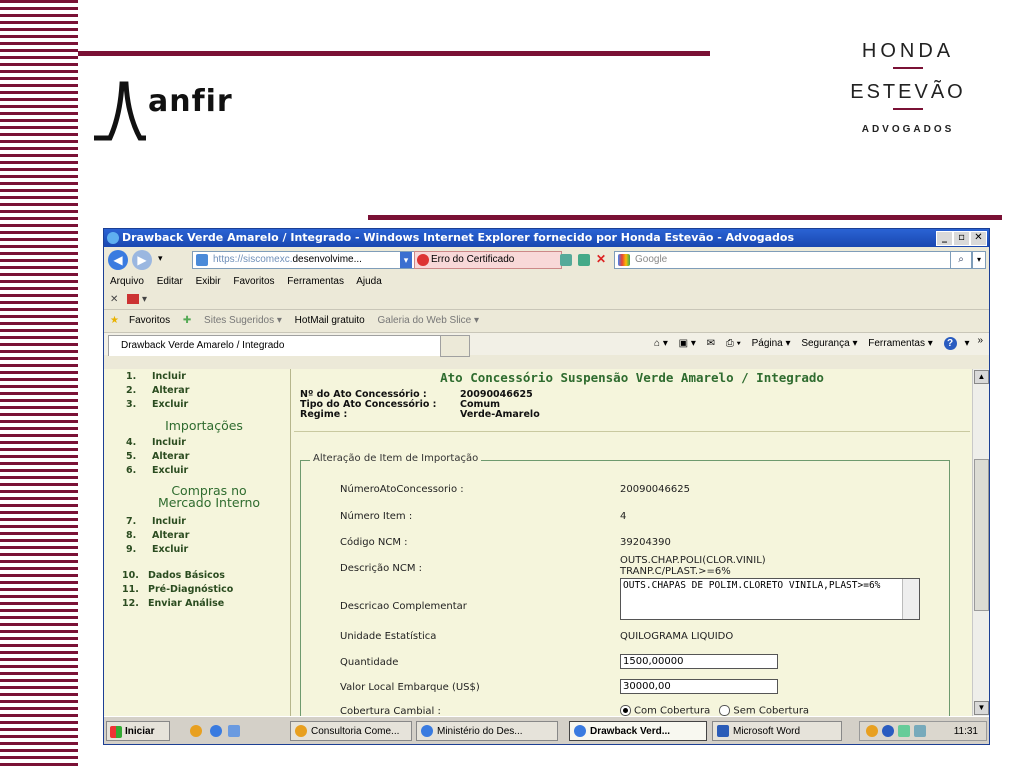 The height and width of the screenshot is (768, 1024). What do you see at coordinates (910, 599) in the screenshot?
I see `textarea-scrollbar` at bounding box center [910, 599].